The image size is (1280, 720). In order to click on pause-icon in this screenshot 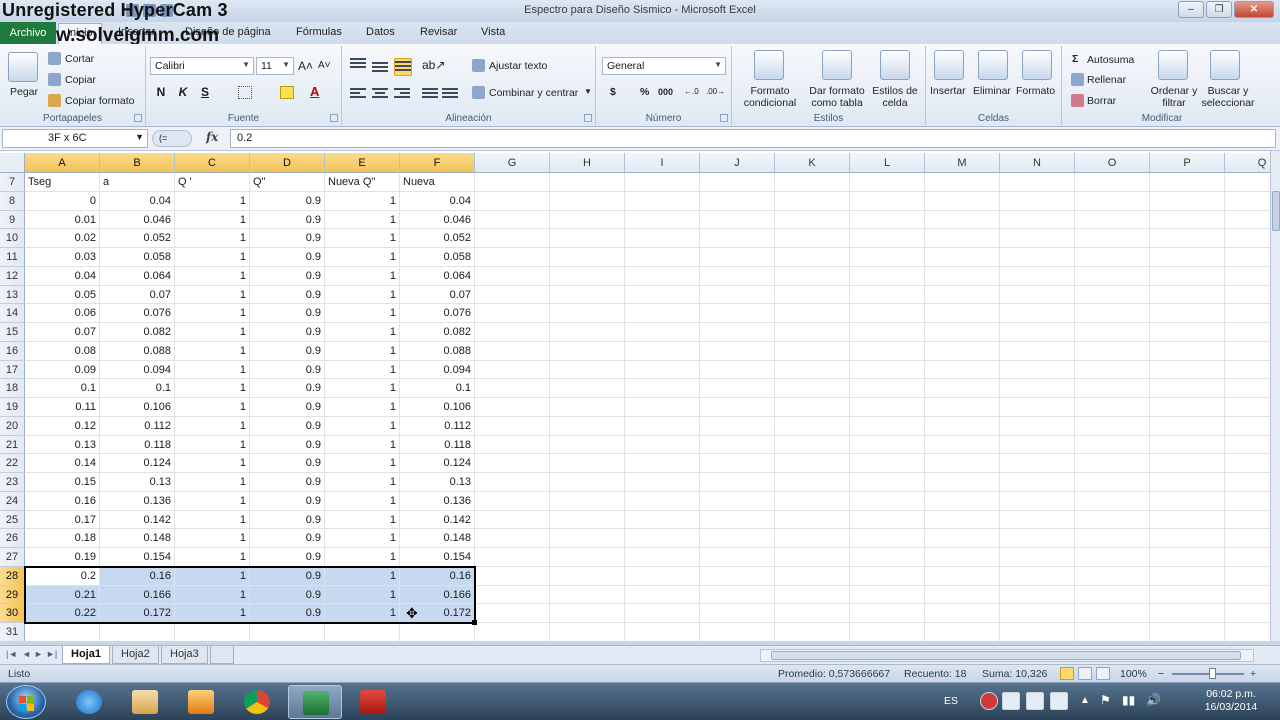, I will do `click(1035, 701)`.